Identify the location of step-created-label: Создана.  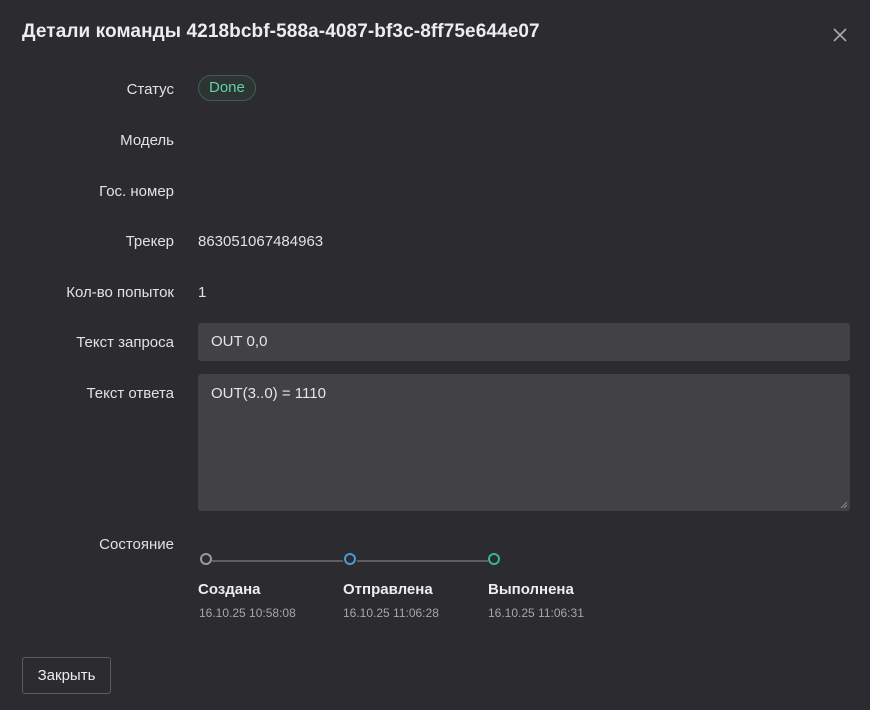
(229, 589).